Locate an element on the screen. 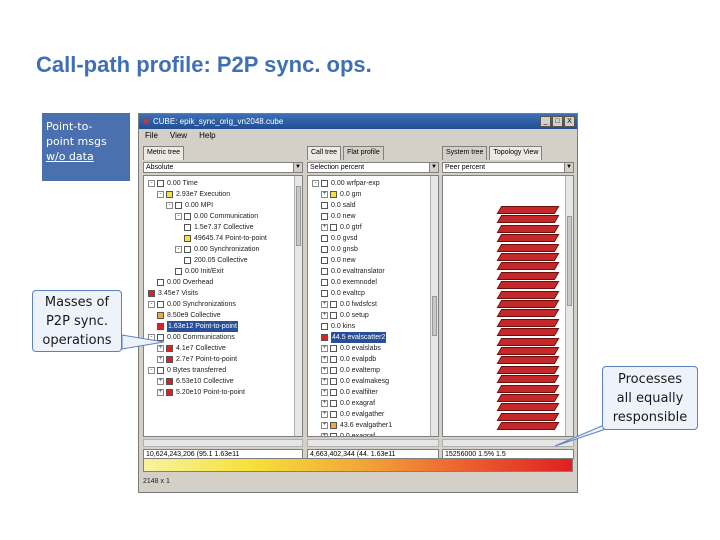 The image size is (720, 540). callpath-row: +0.0 evalpdb is located at coordinates (348, 359).